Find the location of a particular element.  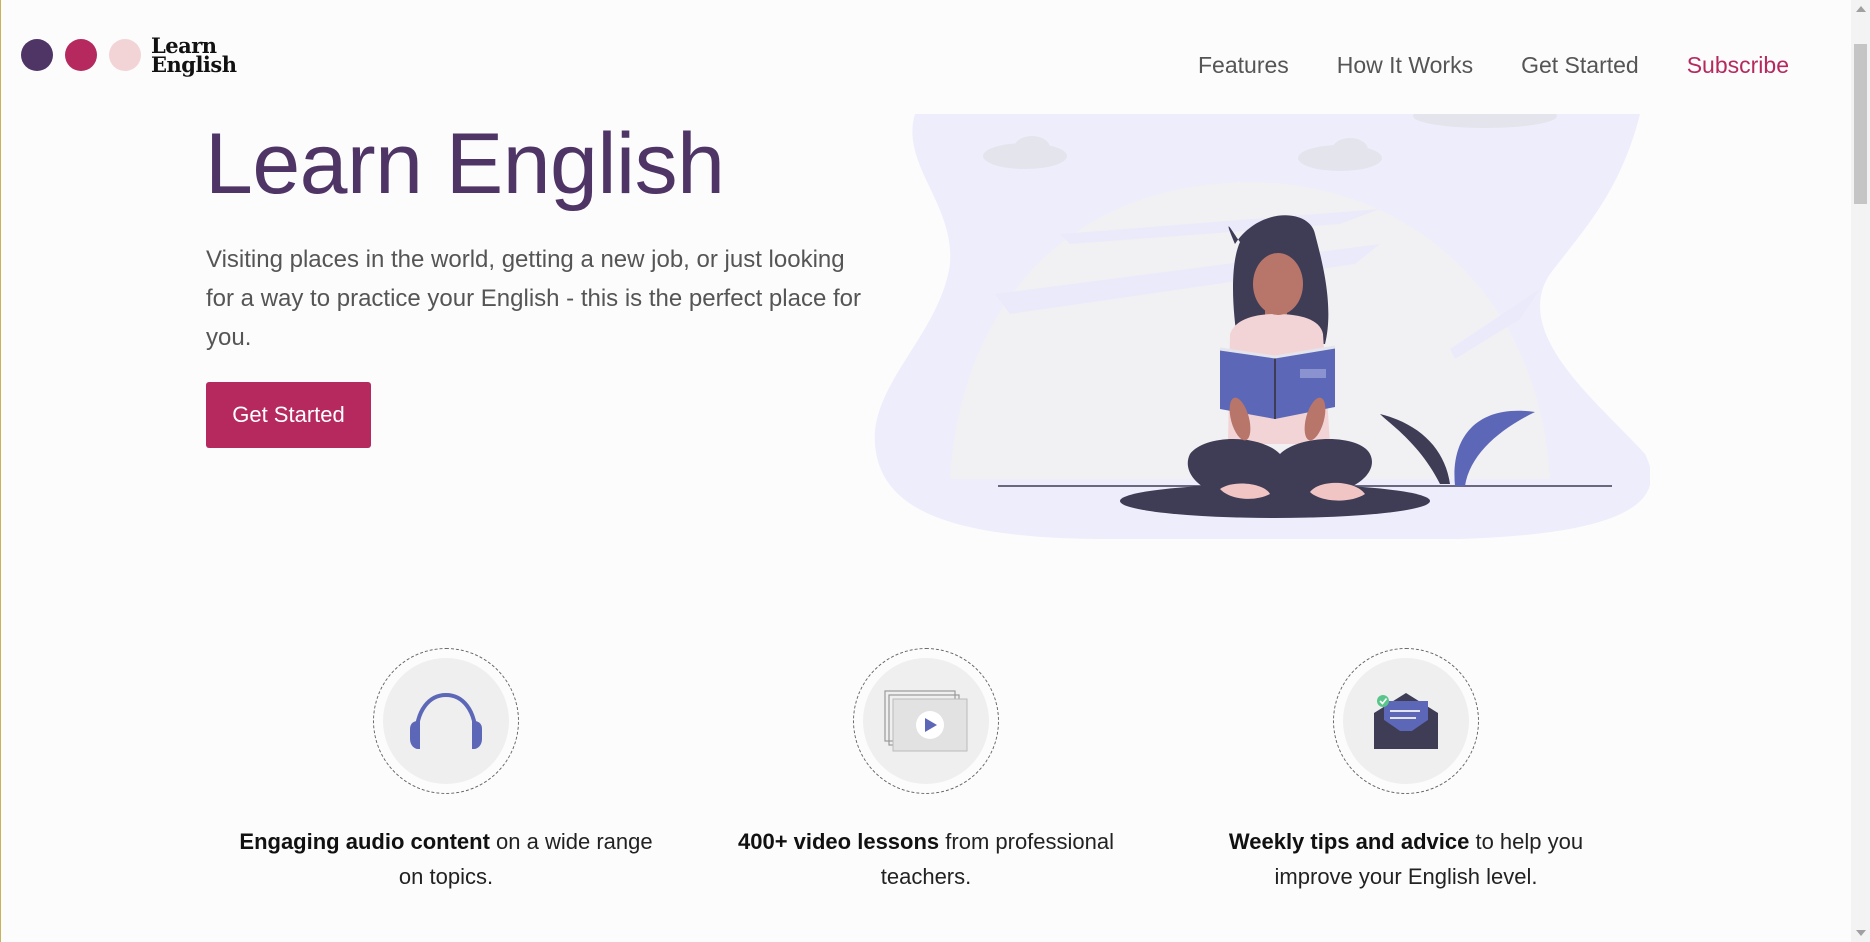

nav-link-features: Features is located at coordinates (1243, 65).